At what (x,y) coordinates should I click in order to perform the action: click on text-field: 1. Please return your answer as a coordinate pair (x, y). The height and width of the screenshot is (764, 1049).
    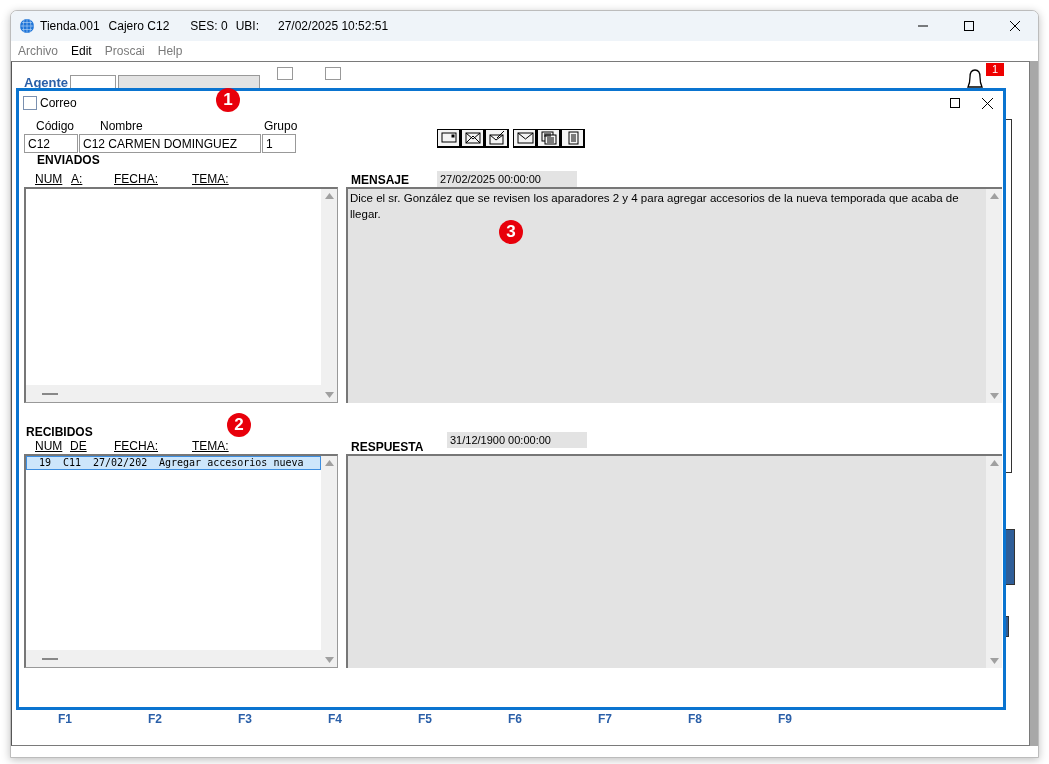
    Looking at the image, I should click on (279, 143).